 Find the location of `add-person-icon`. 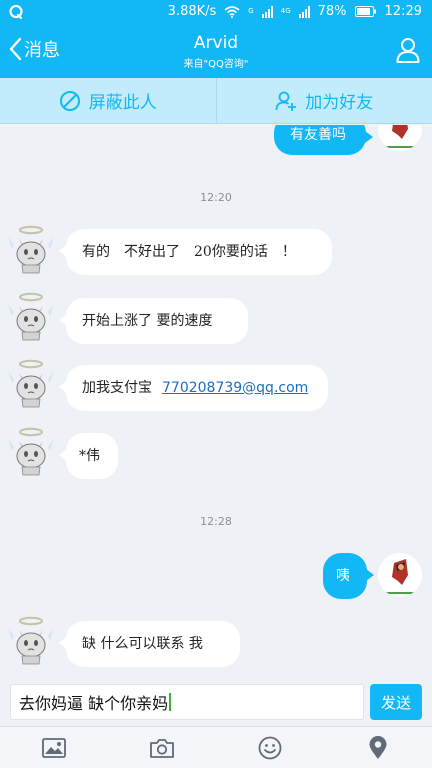

add-person-icon is located at coordinates (286, 101).